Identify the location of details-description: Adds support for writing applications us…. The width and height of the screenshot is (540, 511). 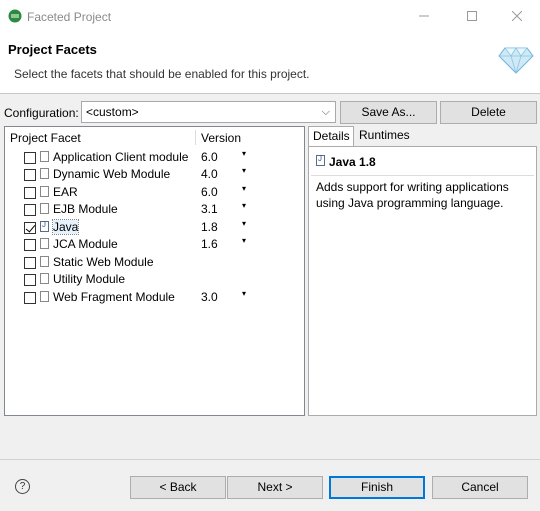
(412, 195).